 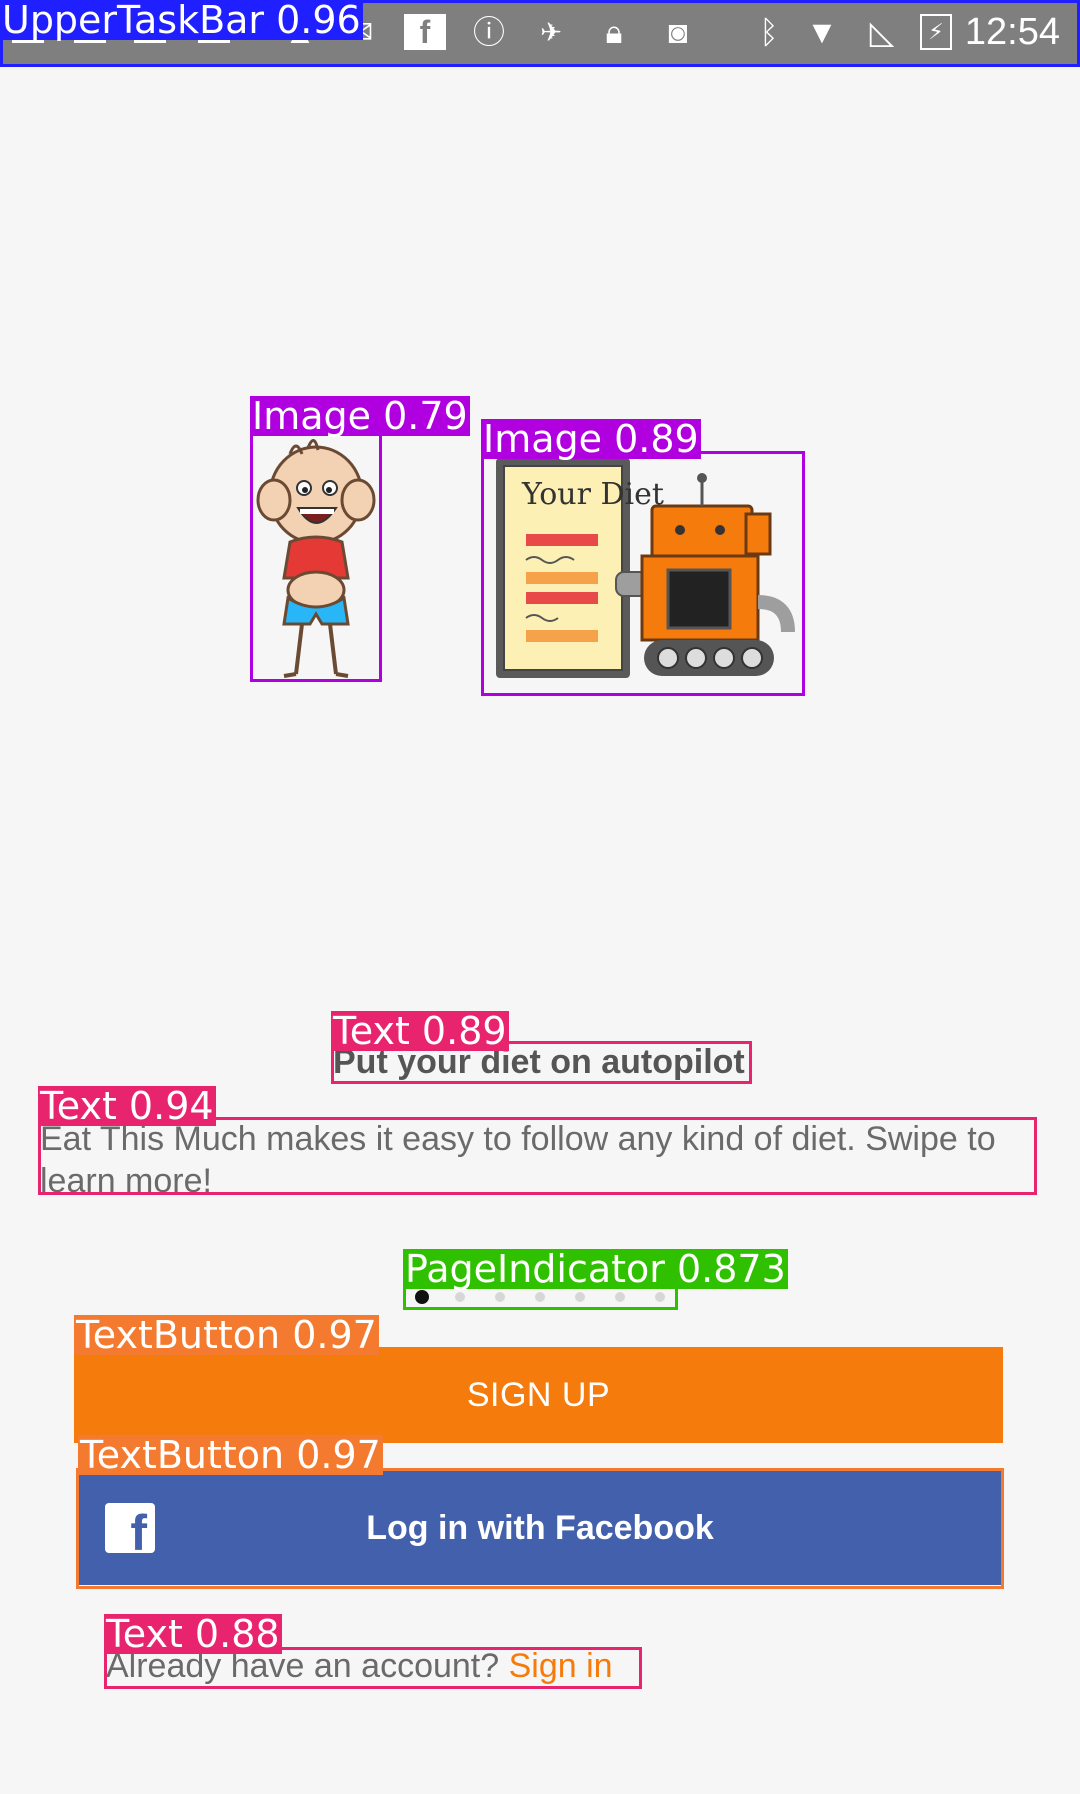 I want to click on detection-label-sign-in: Text 0.88, so click(x=193, y=1634).